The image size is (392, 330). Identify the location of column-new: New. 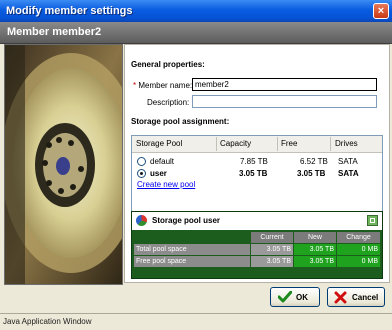
(315, 237).